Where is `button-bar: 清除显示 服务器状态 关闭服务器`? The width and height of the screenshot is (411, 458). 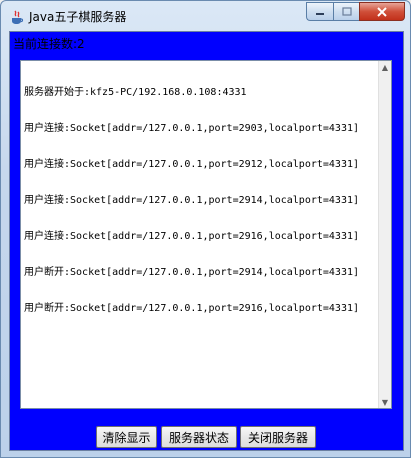
button-bar: 清除显示 服务器状态 关闭服务器 is located at coordinates (206, 437).